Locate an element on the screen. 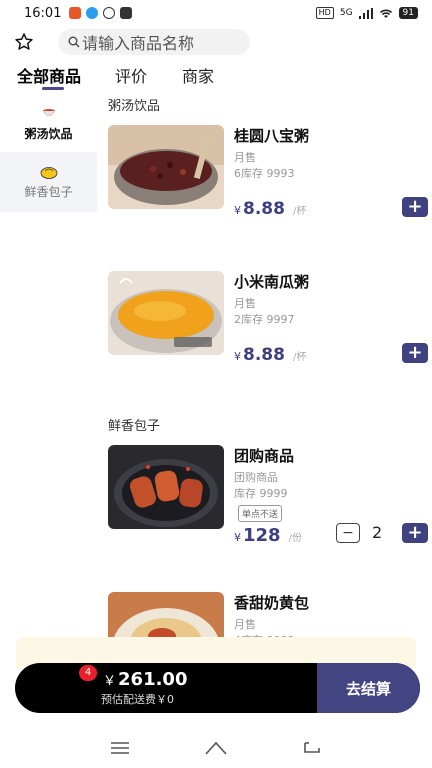 The height and width of the screenshot is (768, 432). tab-all-products: 全部商品 is located at coordinates (49, 75).